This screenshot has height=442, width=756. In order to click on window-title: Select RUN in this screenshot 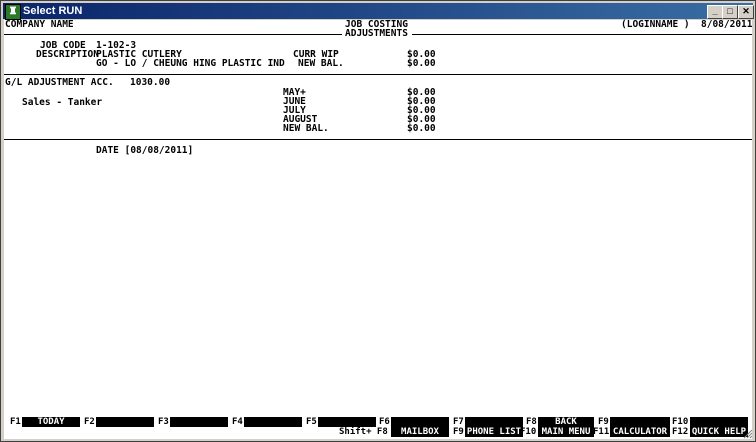, I will do `click(53, 11)`.